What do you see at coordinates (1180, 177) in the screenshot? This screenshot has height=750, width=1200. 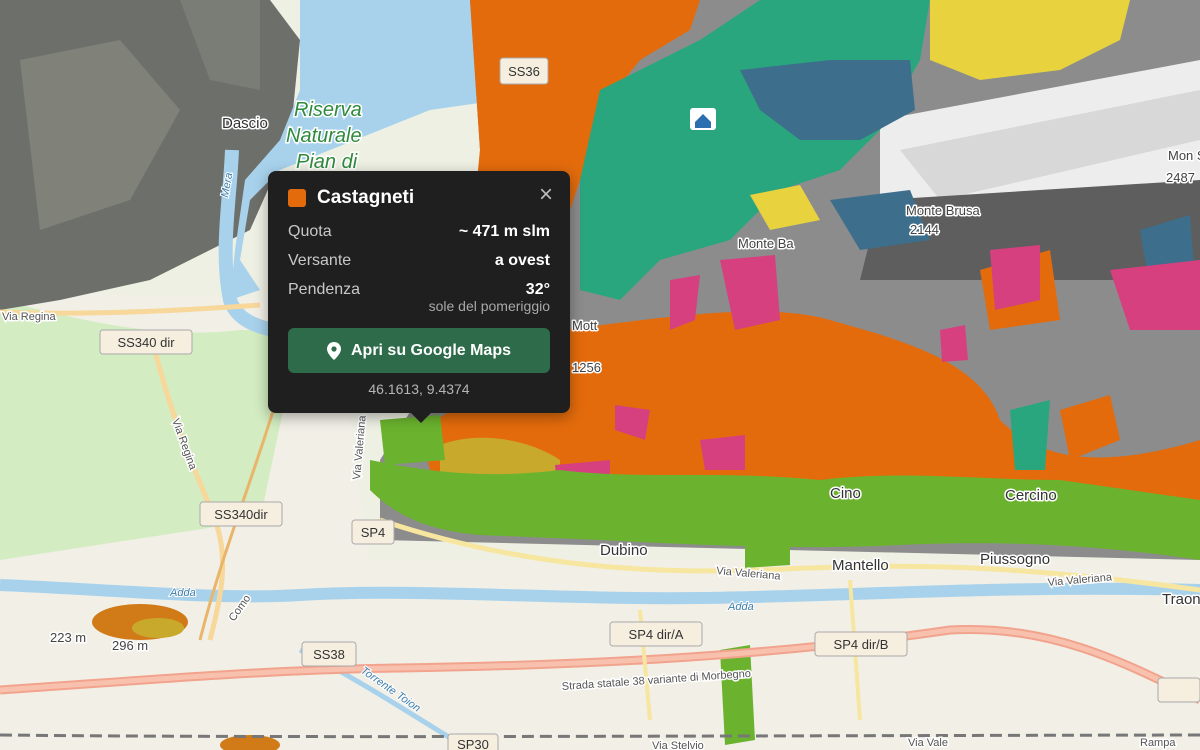 I see `label-sciesa-elev: 2487` at bounding box center [1180, 177].